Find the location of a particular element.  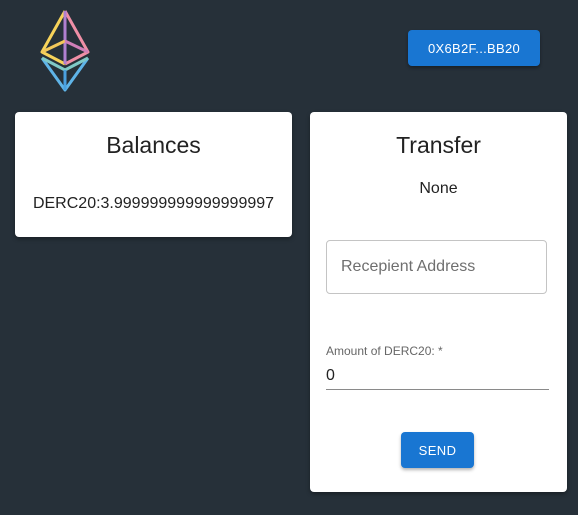

amount-label: Amount of DERC20: * is located at coordinates (384, 351).